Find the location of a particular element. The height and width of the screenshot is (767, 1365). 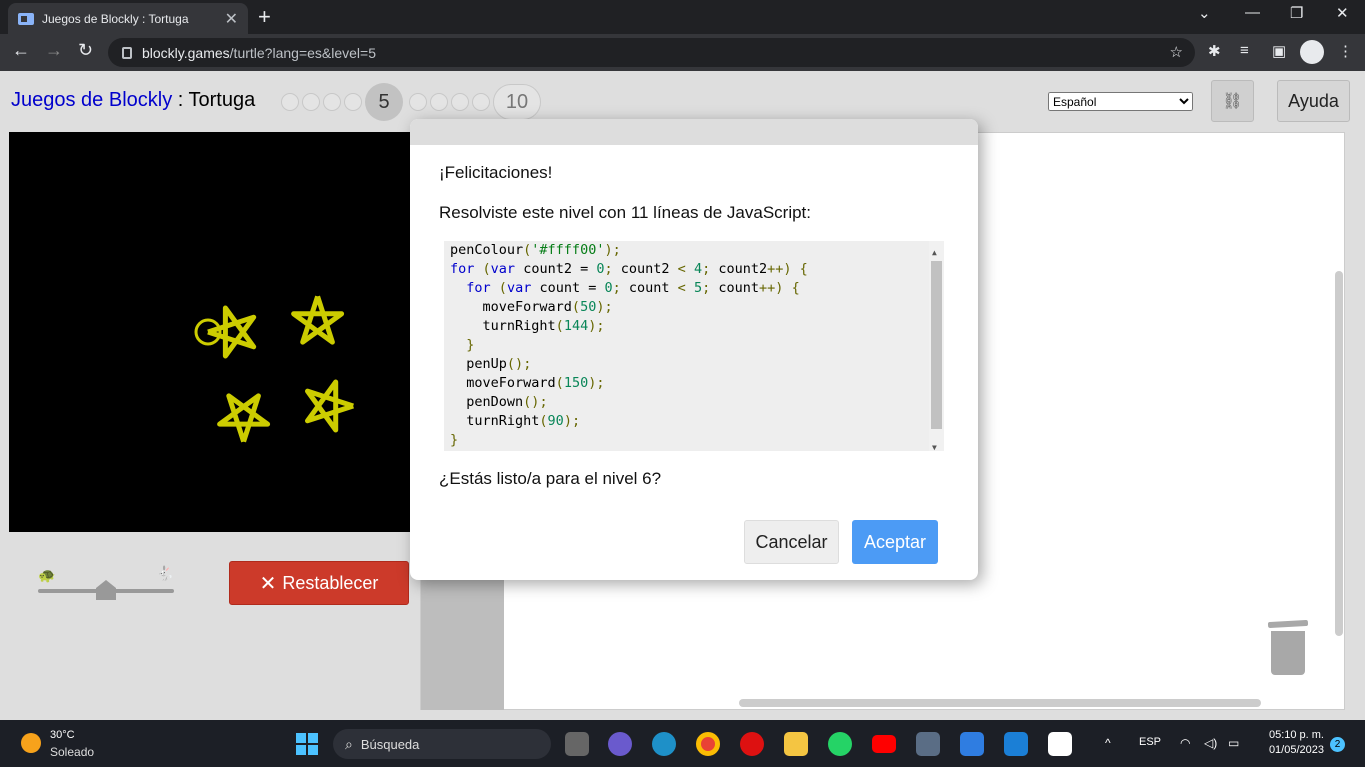

code-line: penColour('#ffff00'); is located at coordinates (535, 250).